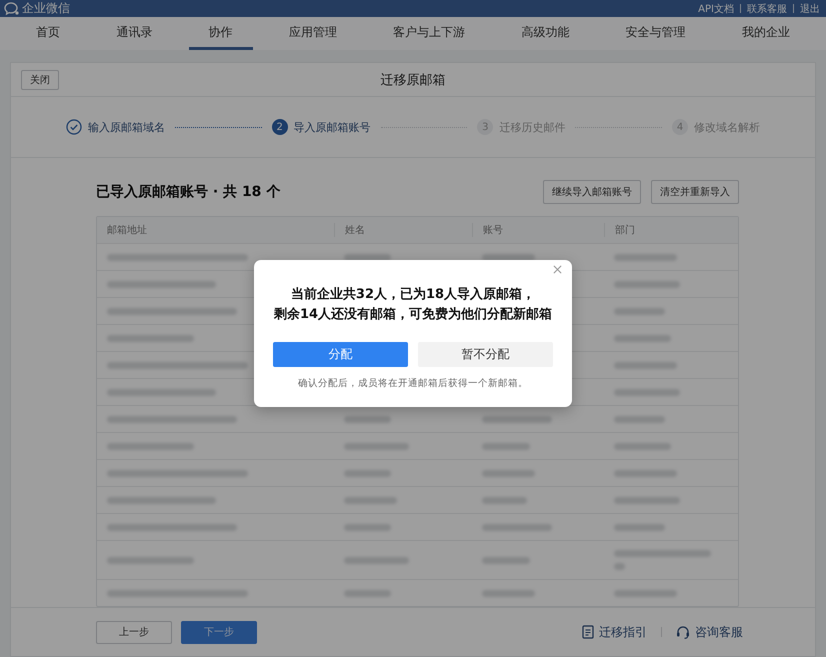 This screenshot has height=657, width=826. What do you see at coordinates (767, 9) in the screenshot?
I see `top-link: 联系客服` at bounding box center [767, 9].